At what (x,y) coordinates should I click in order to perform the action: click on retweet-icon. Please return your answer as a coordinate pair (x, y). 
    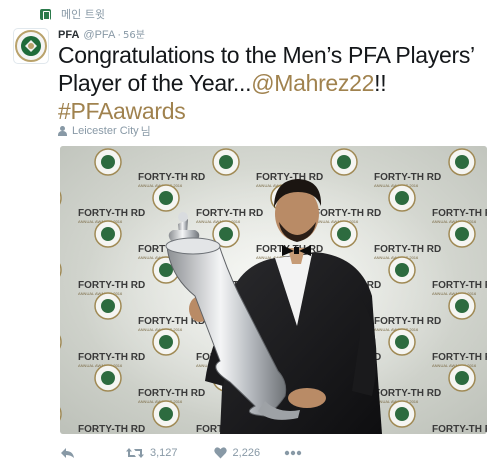
    Looking at the image, I should click on (135, 453).